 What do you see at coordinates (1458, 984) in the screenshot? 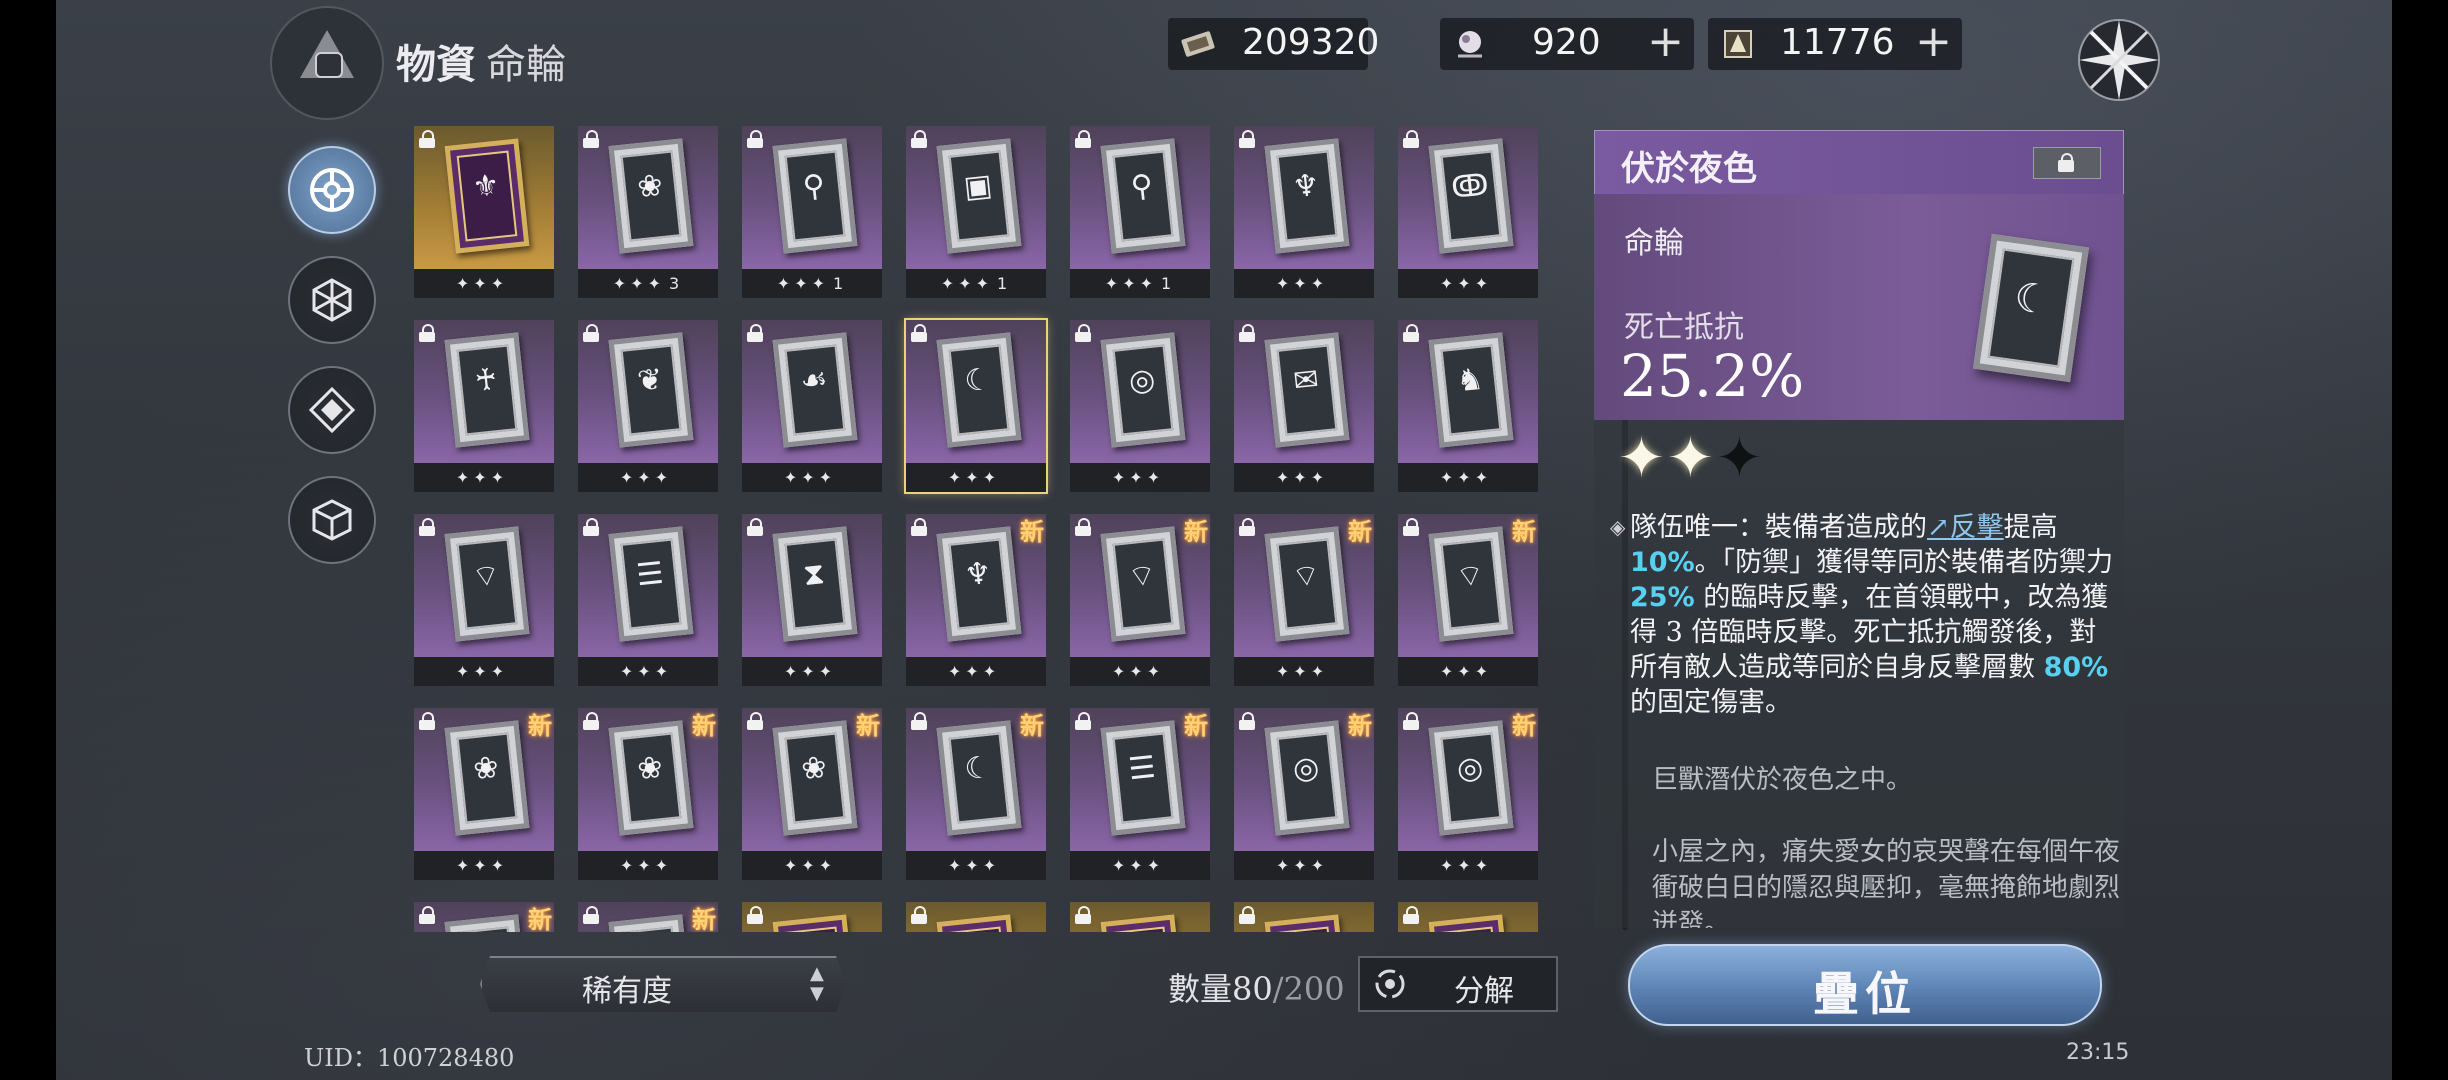
I see `decompose-button: 分解` at bounding box center [1458, 984].